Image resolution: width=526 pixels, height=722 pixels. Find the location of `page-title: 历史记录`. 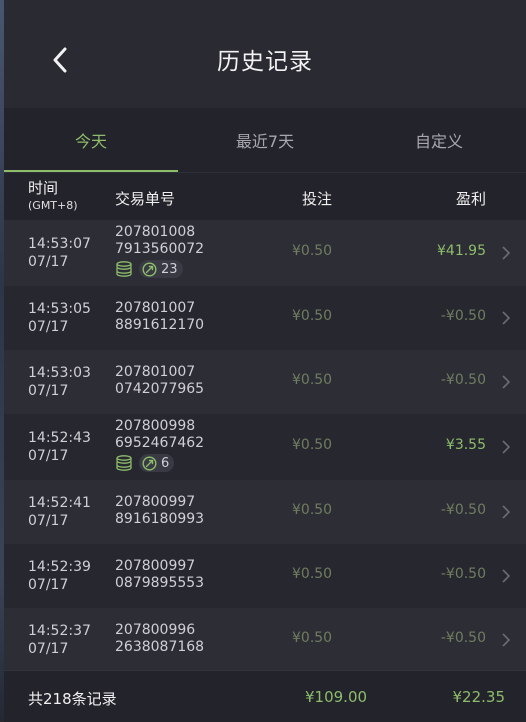

page-title: 历史记录 is located at coordinates (265, 62).